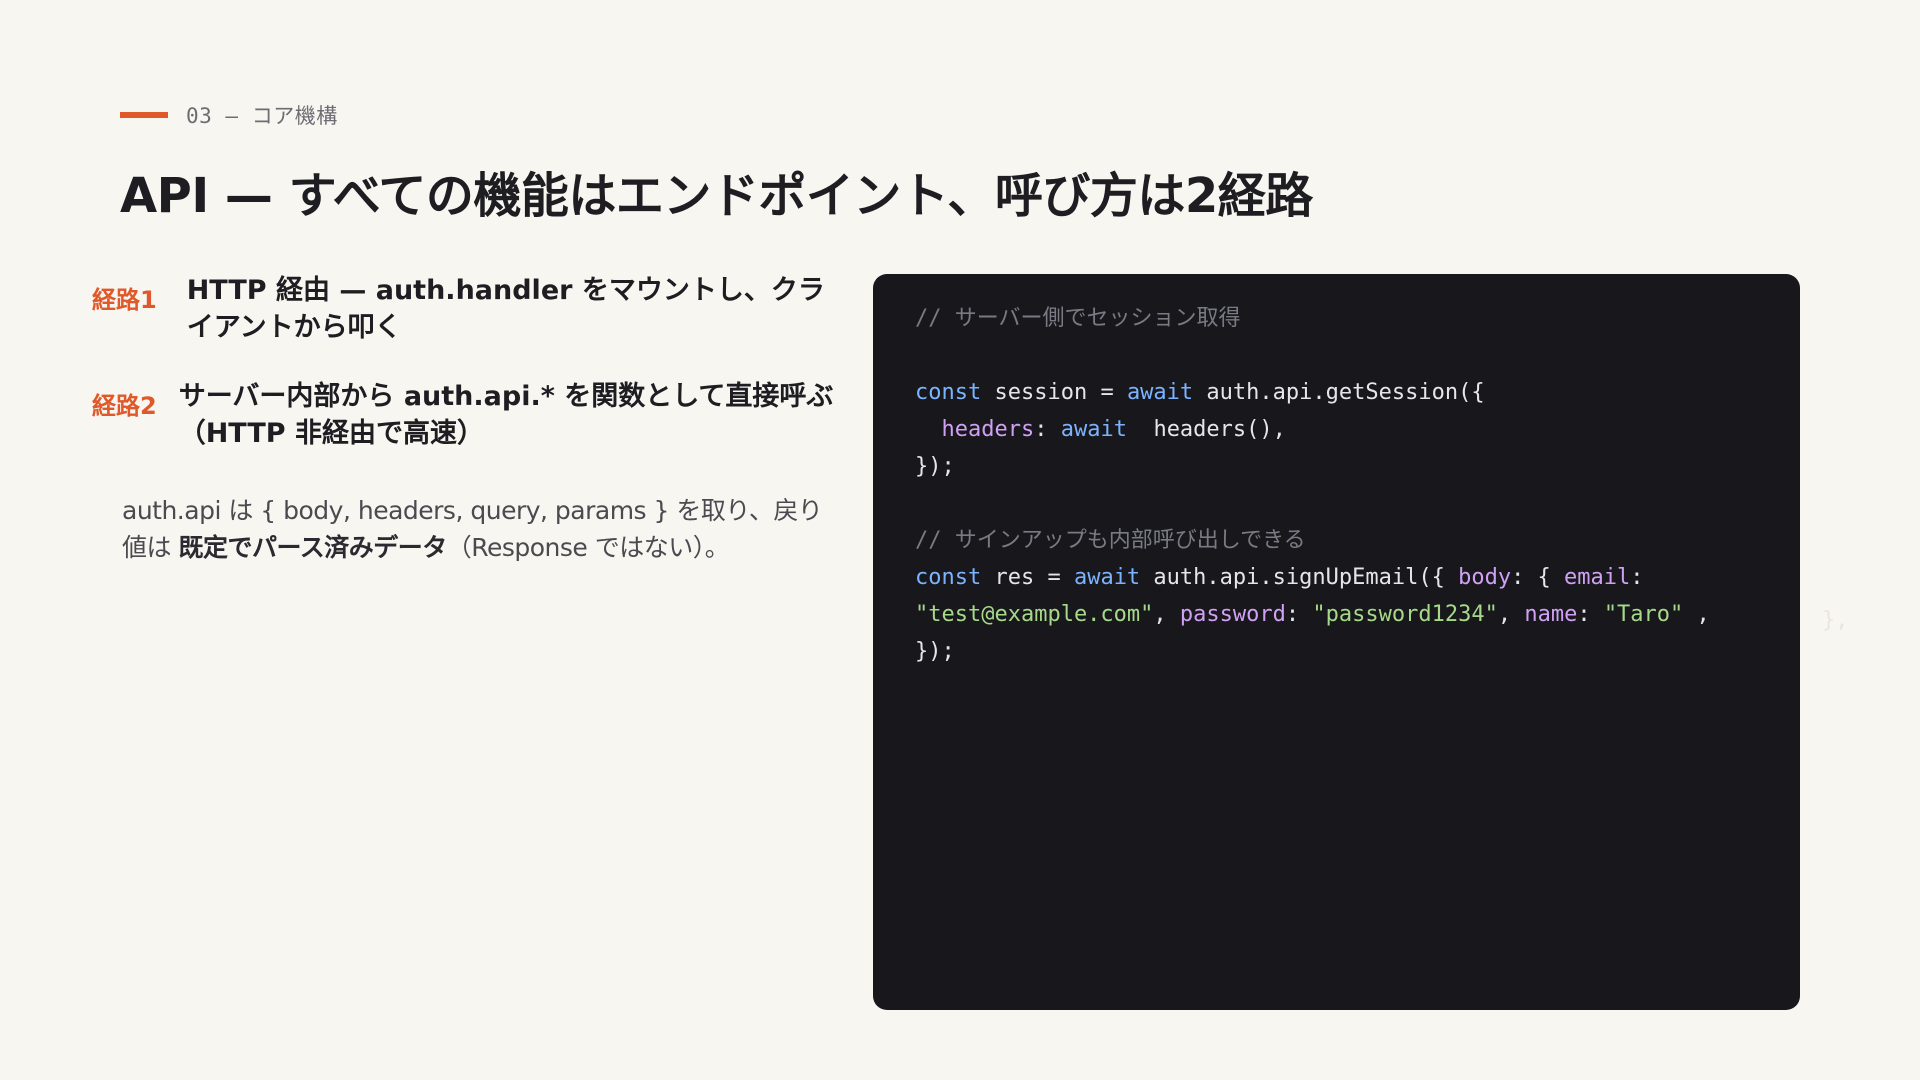  Describe the element at coordinates (1206, 429) in the screenshot. I see `code-text: headers(),` at that location.